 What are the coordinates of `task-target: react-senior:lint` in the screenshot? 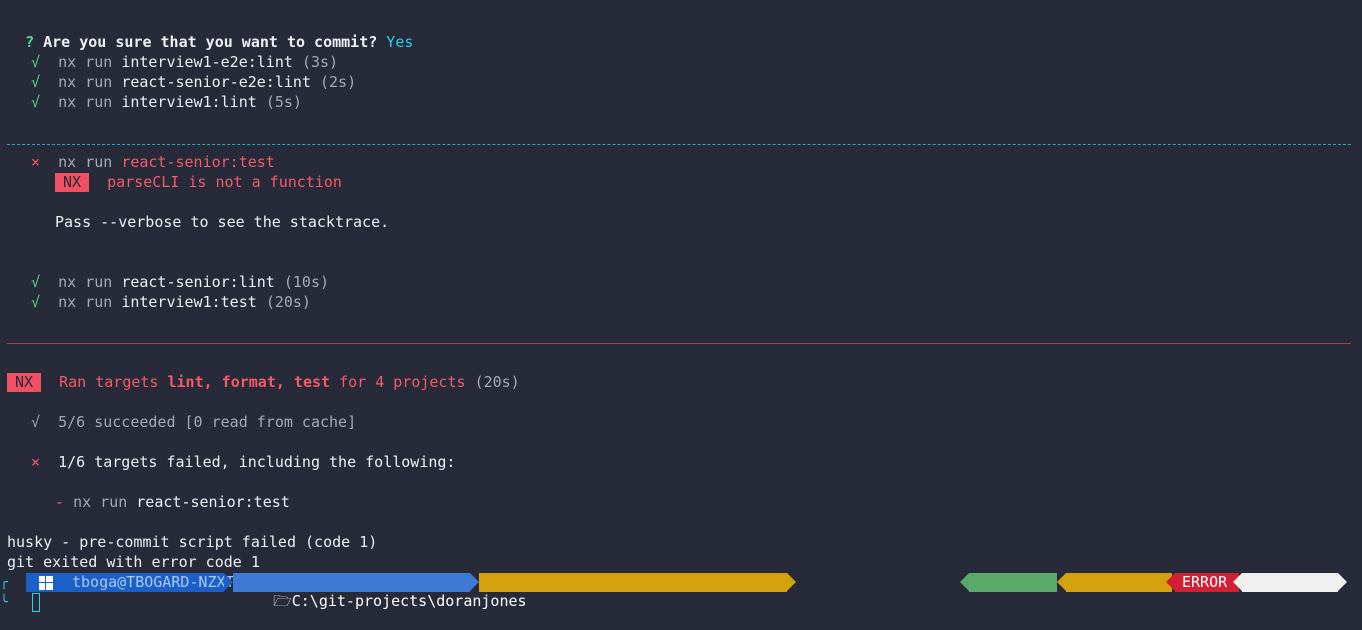 It's located at (198, 282).